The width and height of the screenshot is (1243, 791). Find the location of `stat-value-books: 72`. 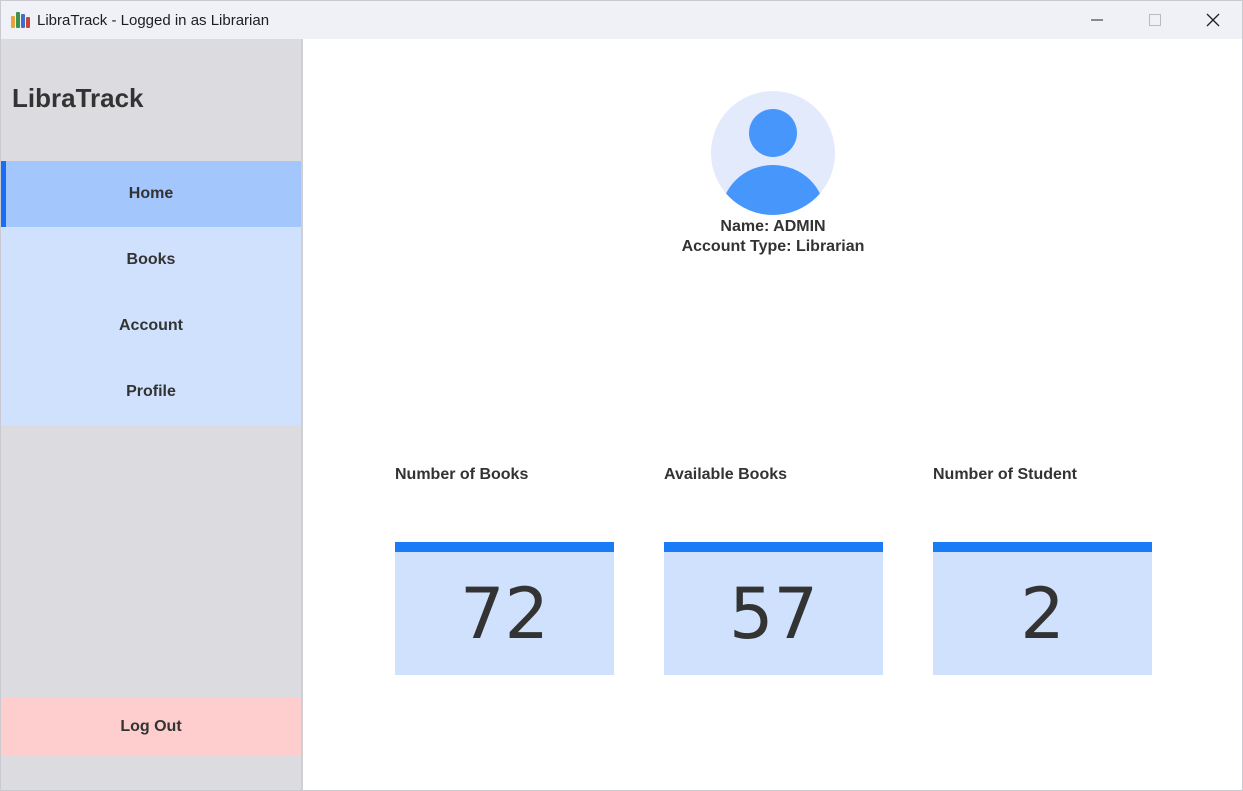

stat-value-books: 72 is located at coordinates (504, 613).